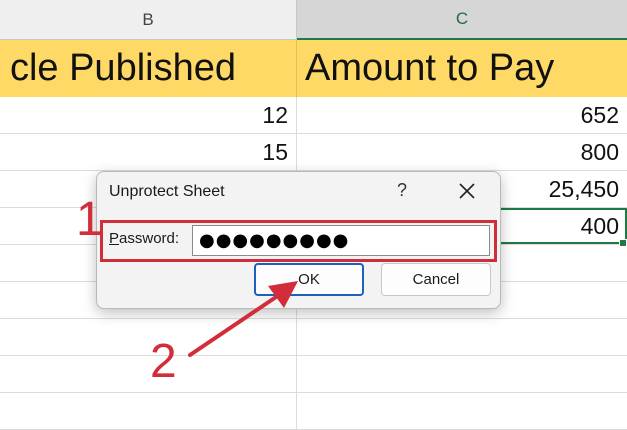 The width and height of the screenshot is (627, 430). What do you see at coordinates (462, 115) in the screenshot?
I see `cell-c: 652` at bounding box center [462, 115].